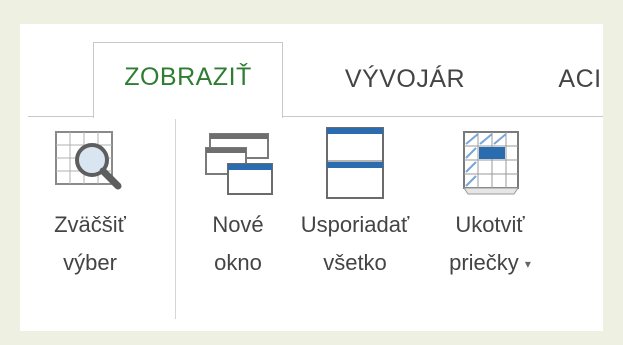 The width and height of the screenshot is (623, 345). Describe the element at coordinates (355, 163) in the screenshot. I see `arrange-all-icon` at that location.